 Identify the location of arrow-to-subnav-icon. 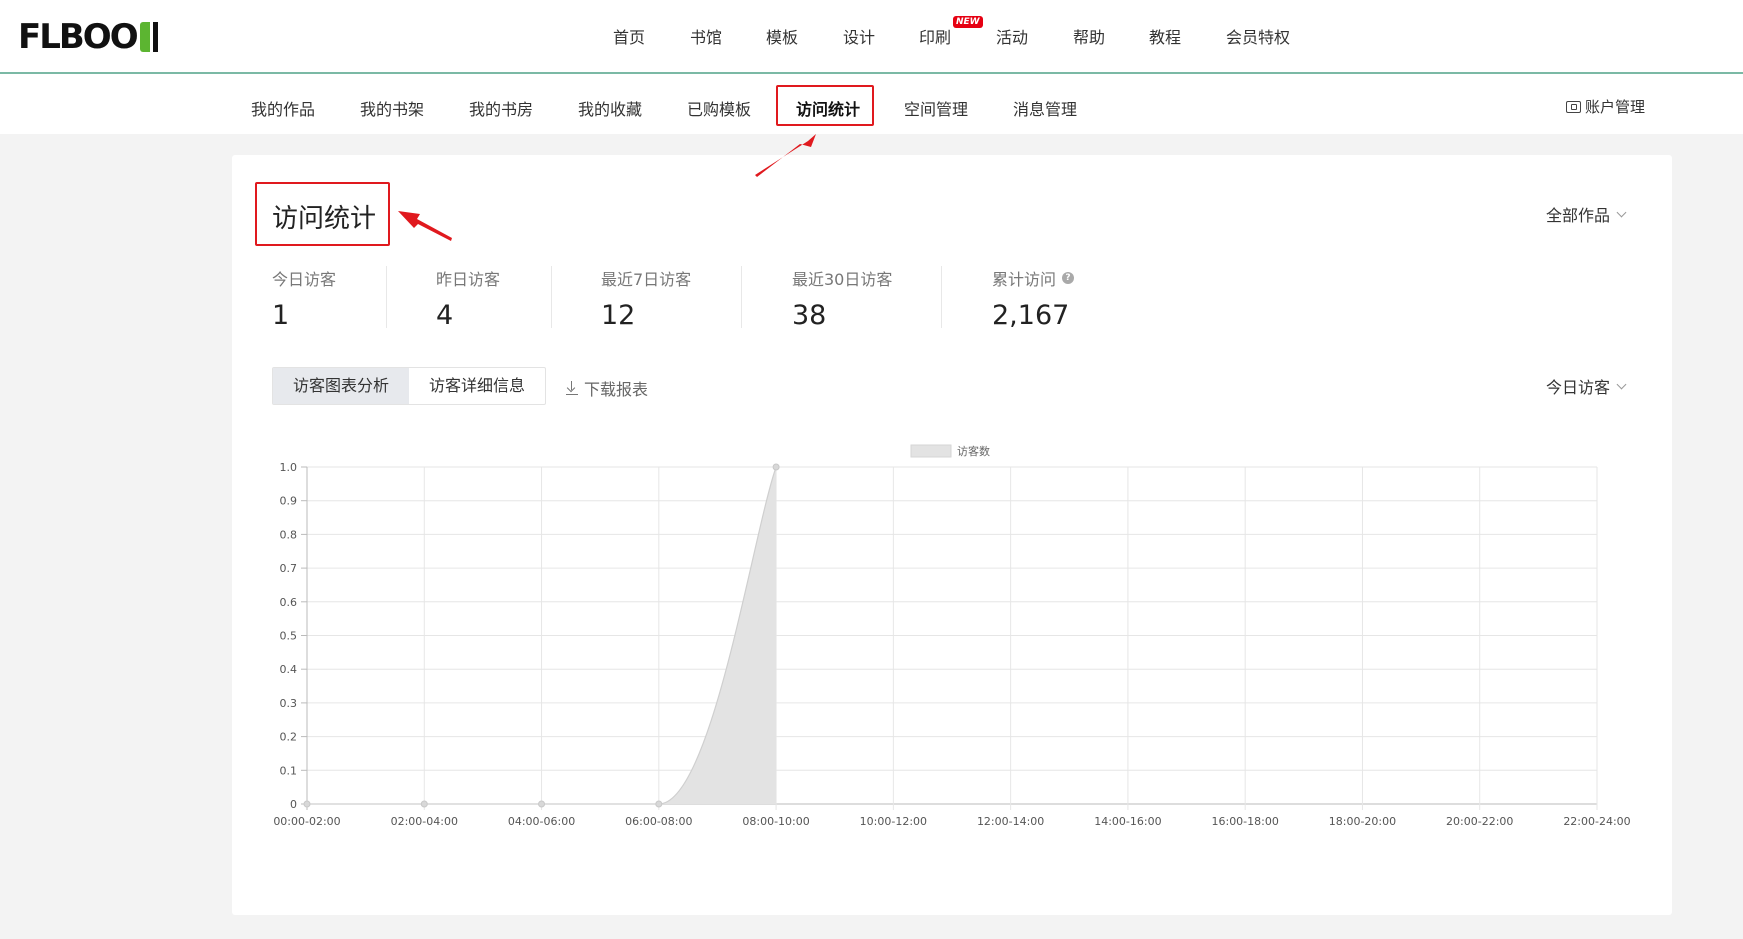
(785, 155).